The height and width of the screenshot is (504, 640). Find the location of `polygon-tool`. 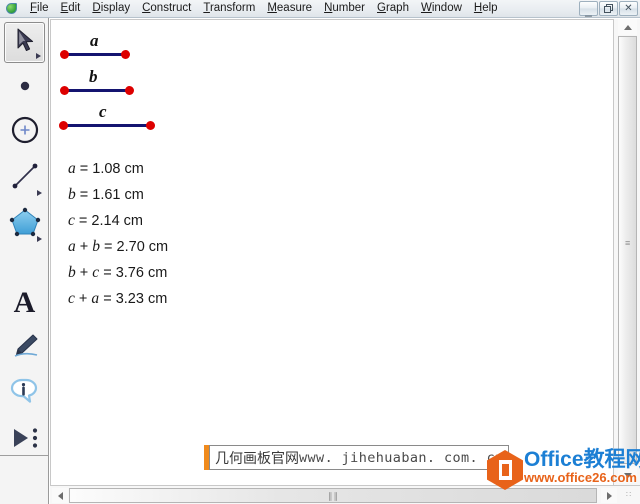

polygon-tool is located at coordinates (24, 224).